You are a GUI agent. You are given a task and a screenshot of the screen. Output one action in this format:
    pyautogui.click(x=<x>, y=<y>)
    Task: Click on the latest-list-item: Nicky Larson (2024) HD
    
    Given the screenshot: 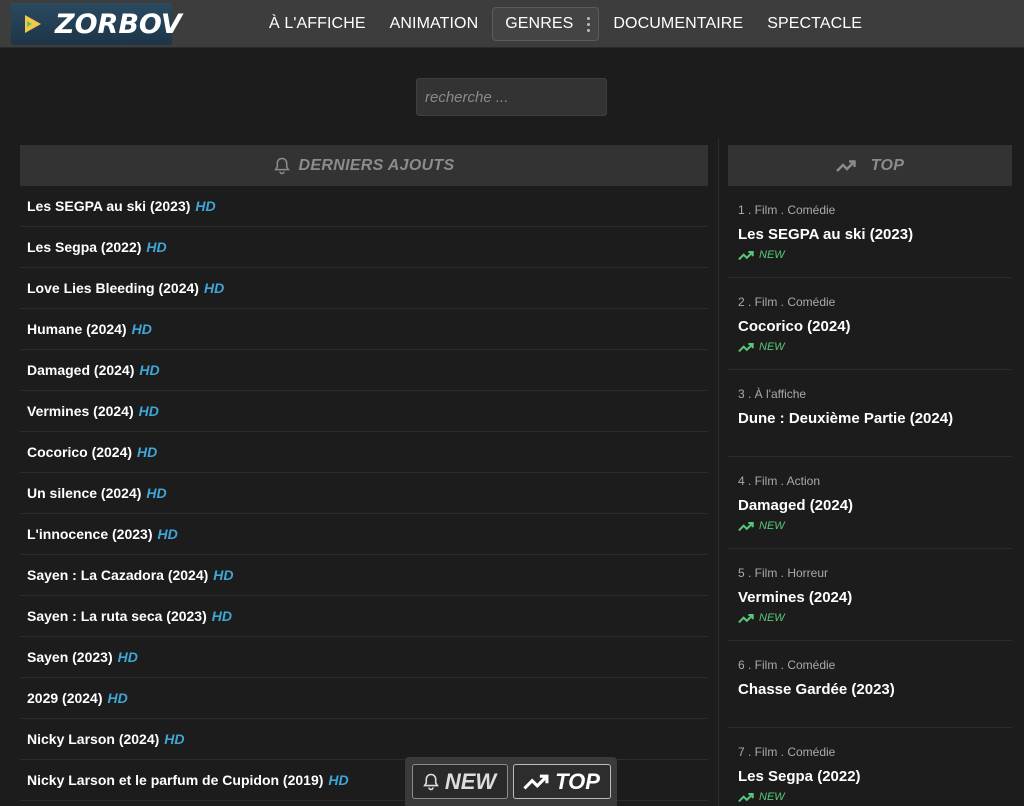 What is the action you would take?
    pyautogui.click(x=364, y=739)
    